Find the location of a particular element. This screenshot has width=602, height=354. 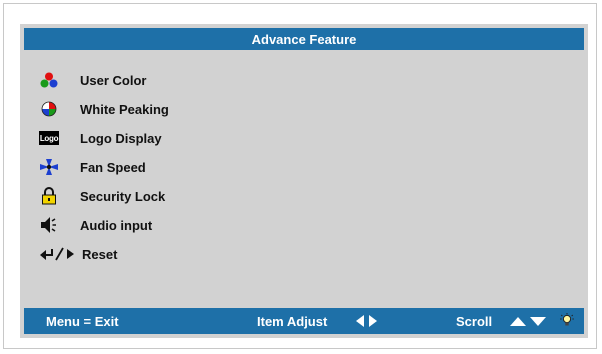

reset-icon is located at coordinates (58, 254).